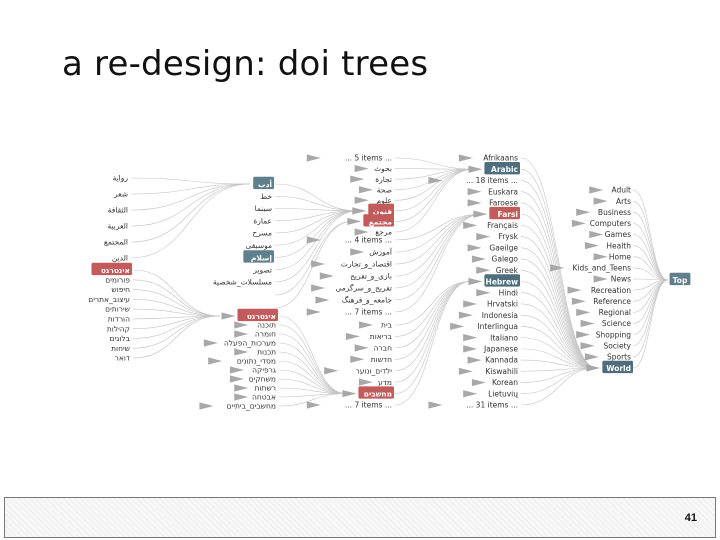 This screenshot has height=540, width=720. What do you see at coordinates (115, 270) in the screenshot?
I see `internet-child-0: אינטרנט` at bounding box center [115, 270].